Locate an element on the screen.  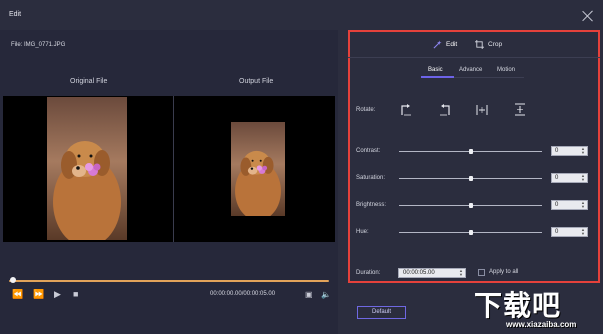
subtab-basic: Basic is located at coordinates (435, 70).